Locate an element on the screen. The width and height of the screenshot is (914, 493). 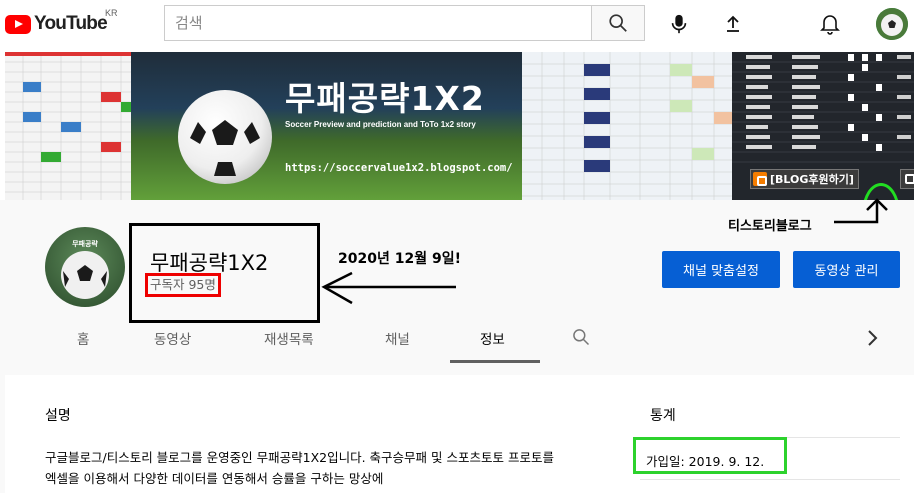
blog-support-button-secondary is located at coordinates (907, 179).